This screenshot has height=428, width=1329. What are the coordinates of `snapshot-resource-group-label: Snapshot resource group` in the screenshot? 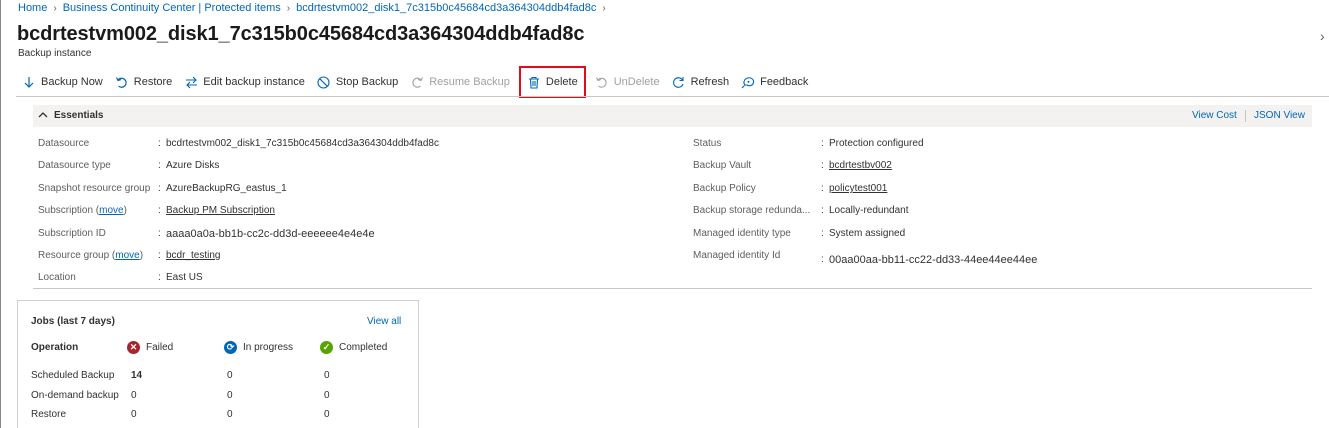 It's located at (94, 188).